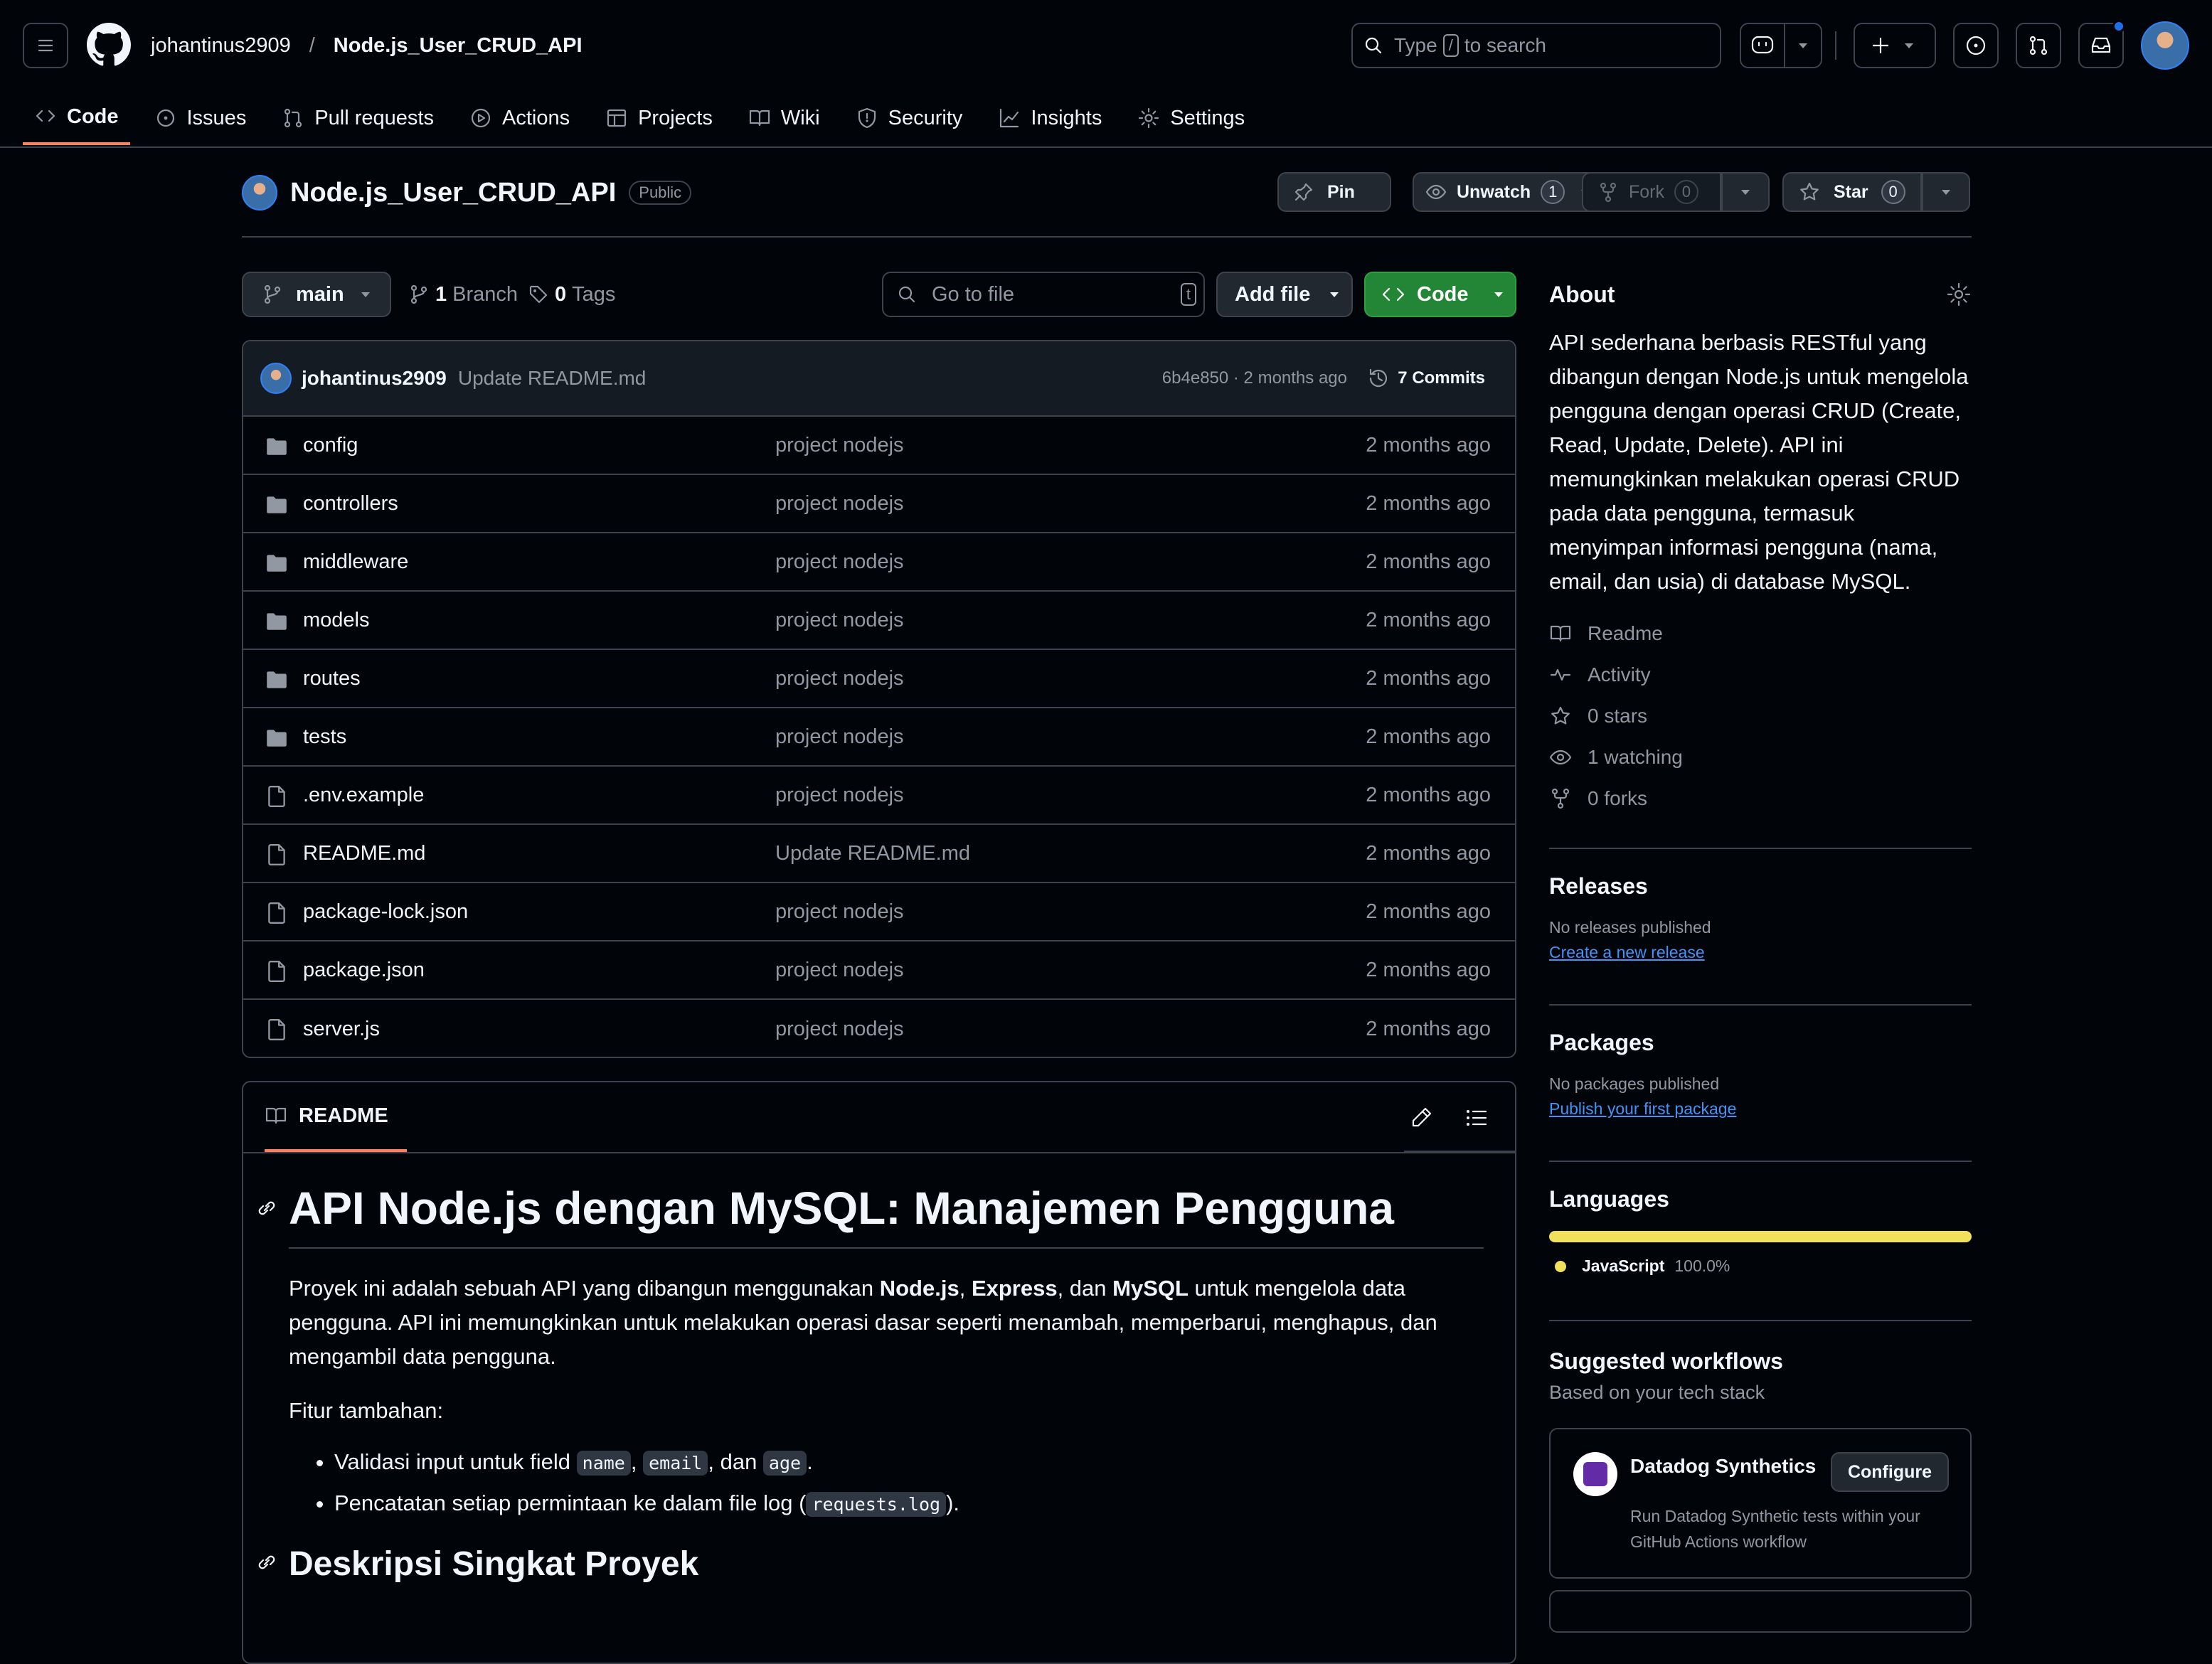  Describe the element at coordinates (374, 378) in the screenshot. I see `commit-author: johantinus2909` at that location.